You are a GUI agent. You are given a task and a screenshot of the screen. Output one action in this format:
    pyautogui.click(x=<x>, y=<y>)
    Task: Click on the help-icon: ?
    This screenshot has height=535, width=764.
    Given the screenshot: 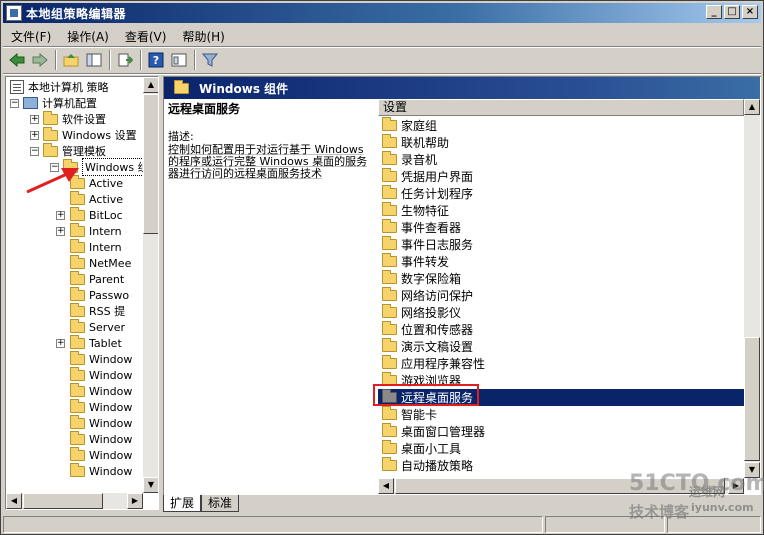 What is the action you would take?
    pyautogui.click(x=156, y=60)
    